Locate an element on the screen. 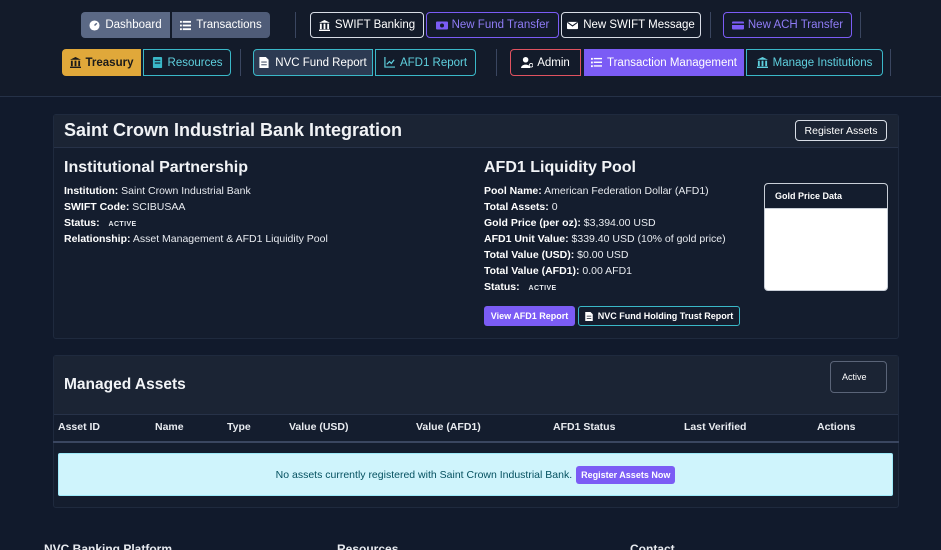 The image size is (941, 550). new-fund-transfer-button: New Fund Transfer is located at coordinates (492, 25).